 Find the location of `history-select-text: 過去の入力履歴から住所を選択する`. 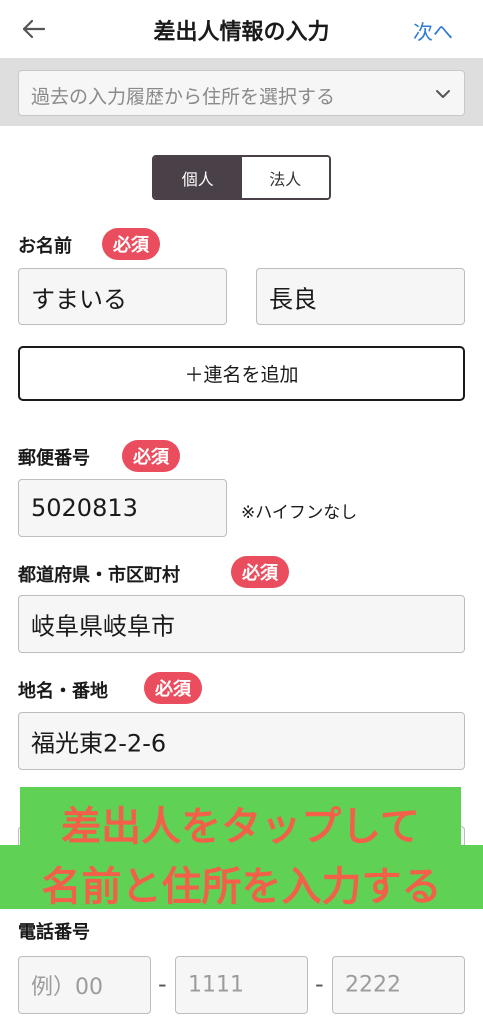

history-select-text: 過去の入力履歴から住所を選択する is located at coordinates (183, 97).